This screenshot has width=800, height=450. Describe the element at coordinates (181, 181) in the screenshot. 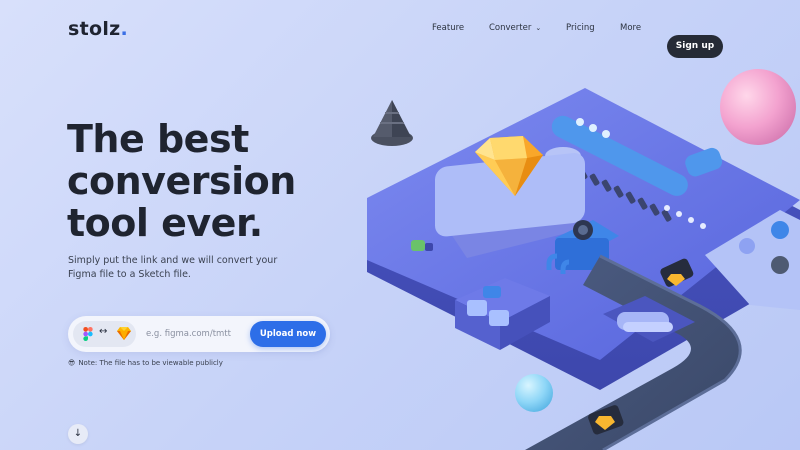

I see `hero-title-line-2: conversion` at that location.